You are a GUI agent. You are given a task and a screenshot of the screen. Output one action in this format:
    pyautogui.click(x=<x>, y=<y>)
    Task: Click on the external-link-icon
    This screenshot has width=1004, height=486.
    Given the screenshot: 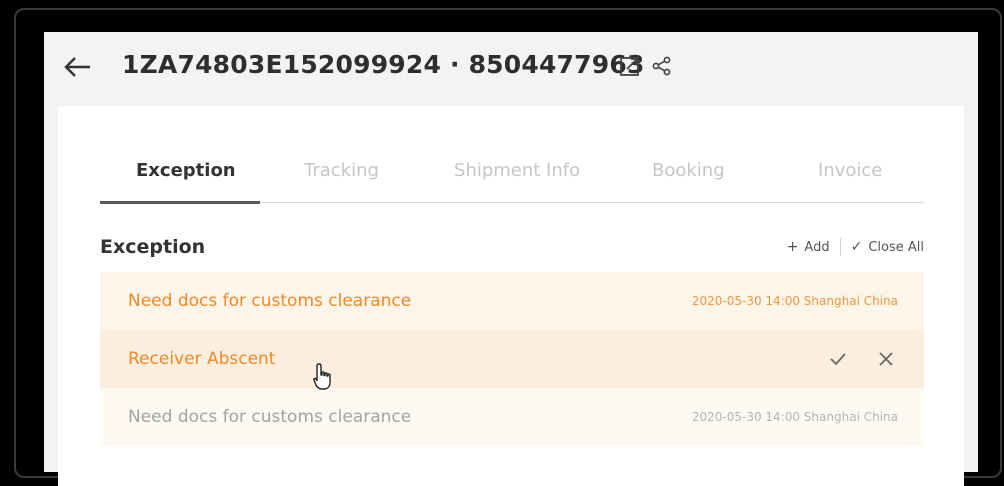 What is the action you would take?
    pyautogui.click(x=630, y=66)
    